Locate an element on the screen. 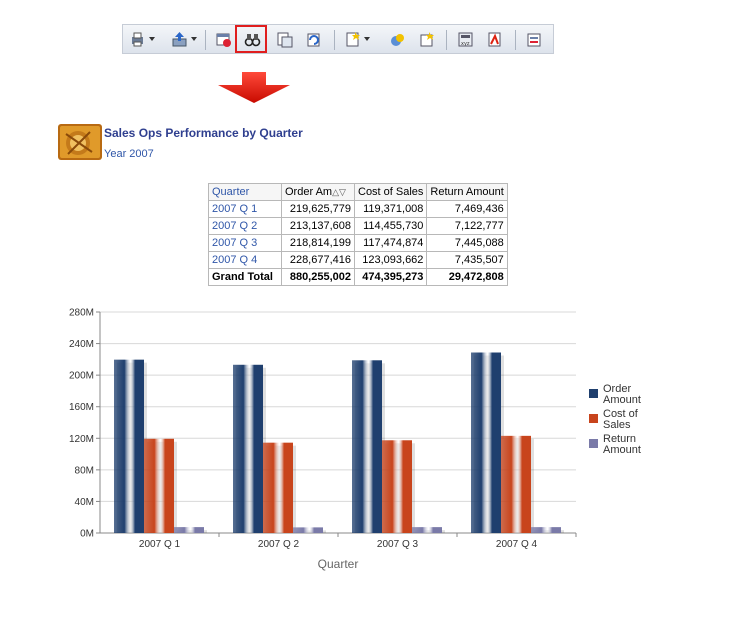 Image resolution: width=755 pixels, height=628 pixels. y-tick-label: 0M is located at coordinates (87, 534).